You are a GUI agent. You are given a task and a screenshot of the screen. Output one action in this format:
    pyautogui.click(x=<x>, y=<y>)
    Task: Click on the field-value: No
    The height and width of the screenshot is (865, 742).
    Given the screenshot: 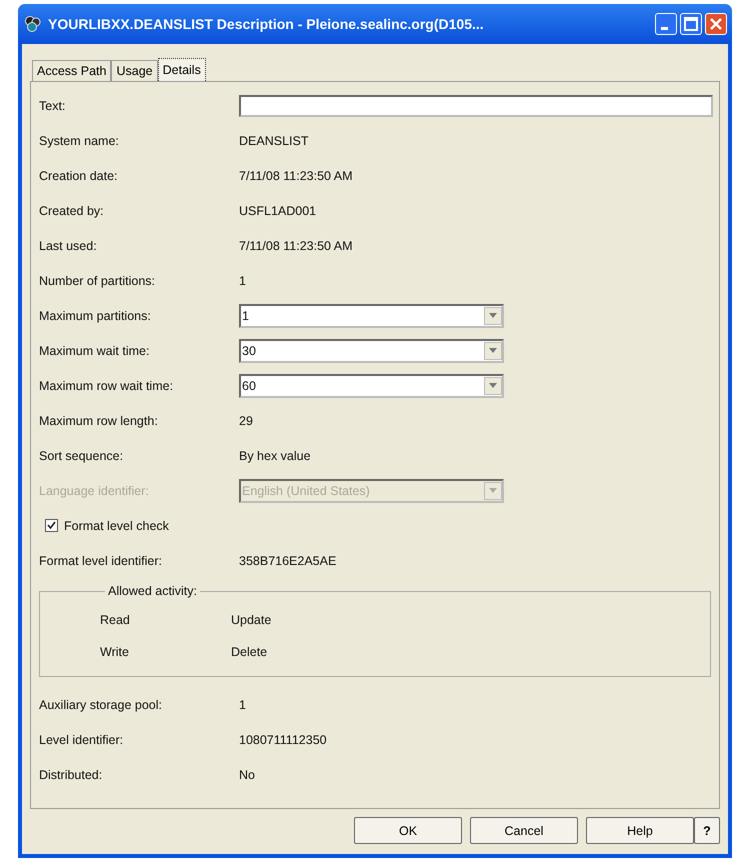 What is the action you would take?
    pyautogui.click(x=247, y=775)
    